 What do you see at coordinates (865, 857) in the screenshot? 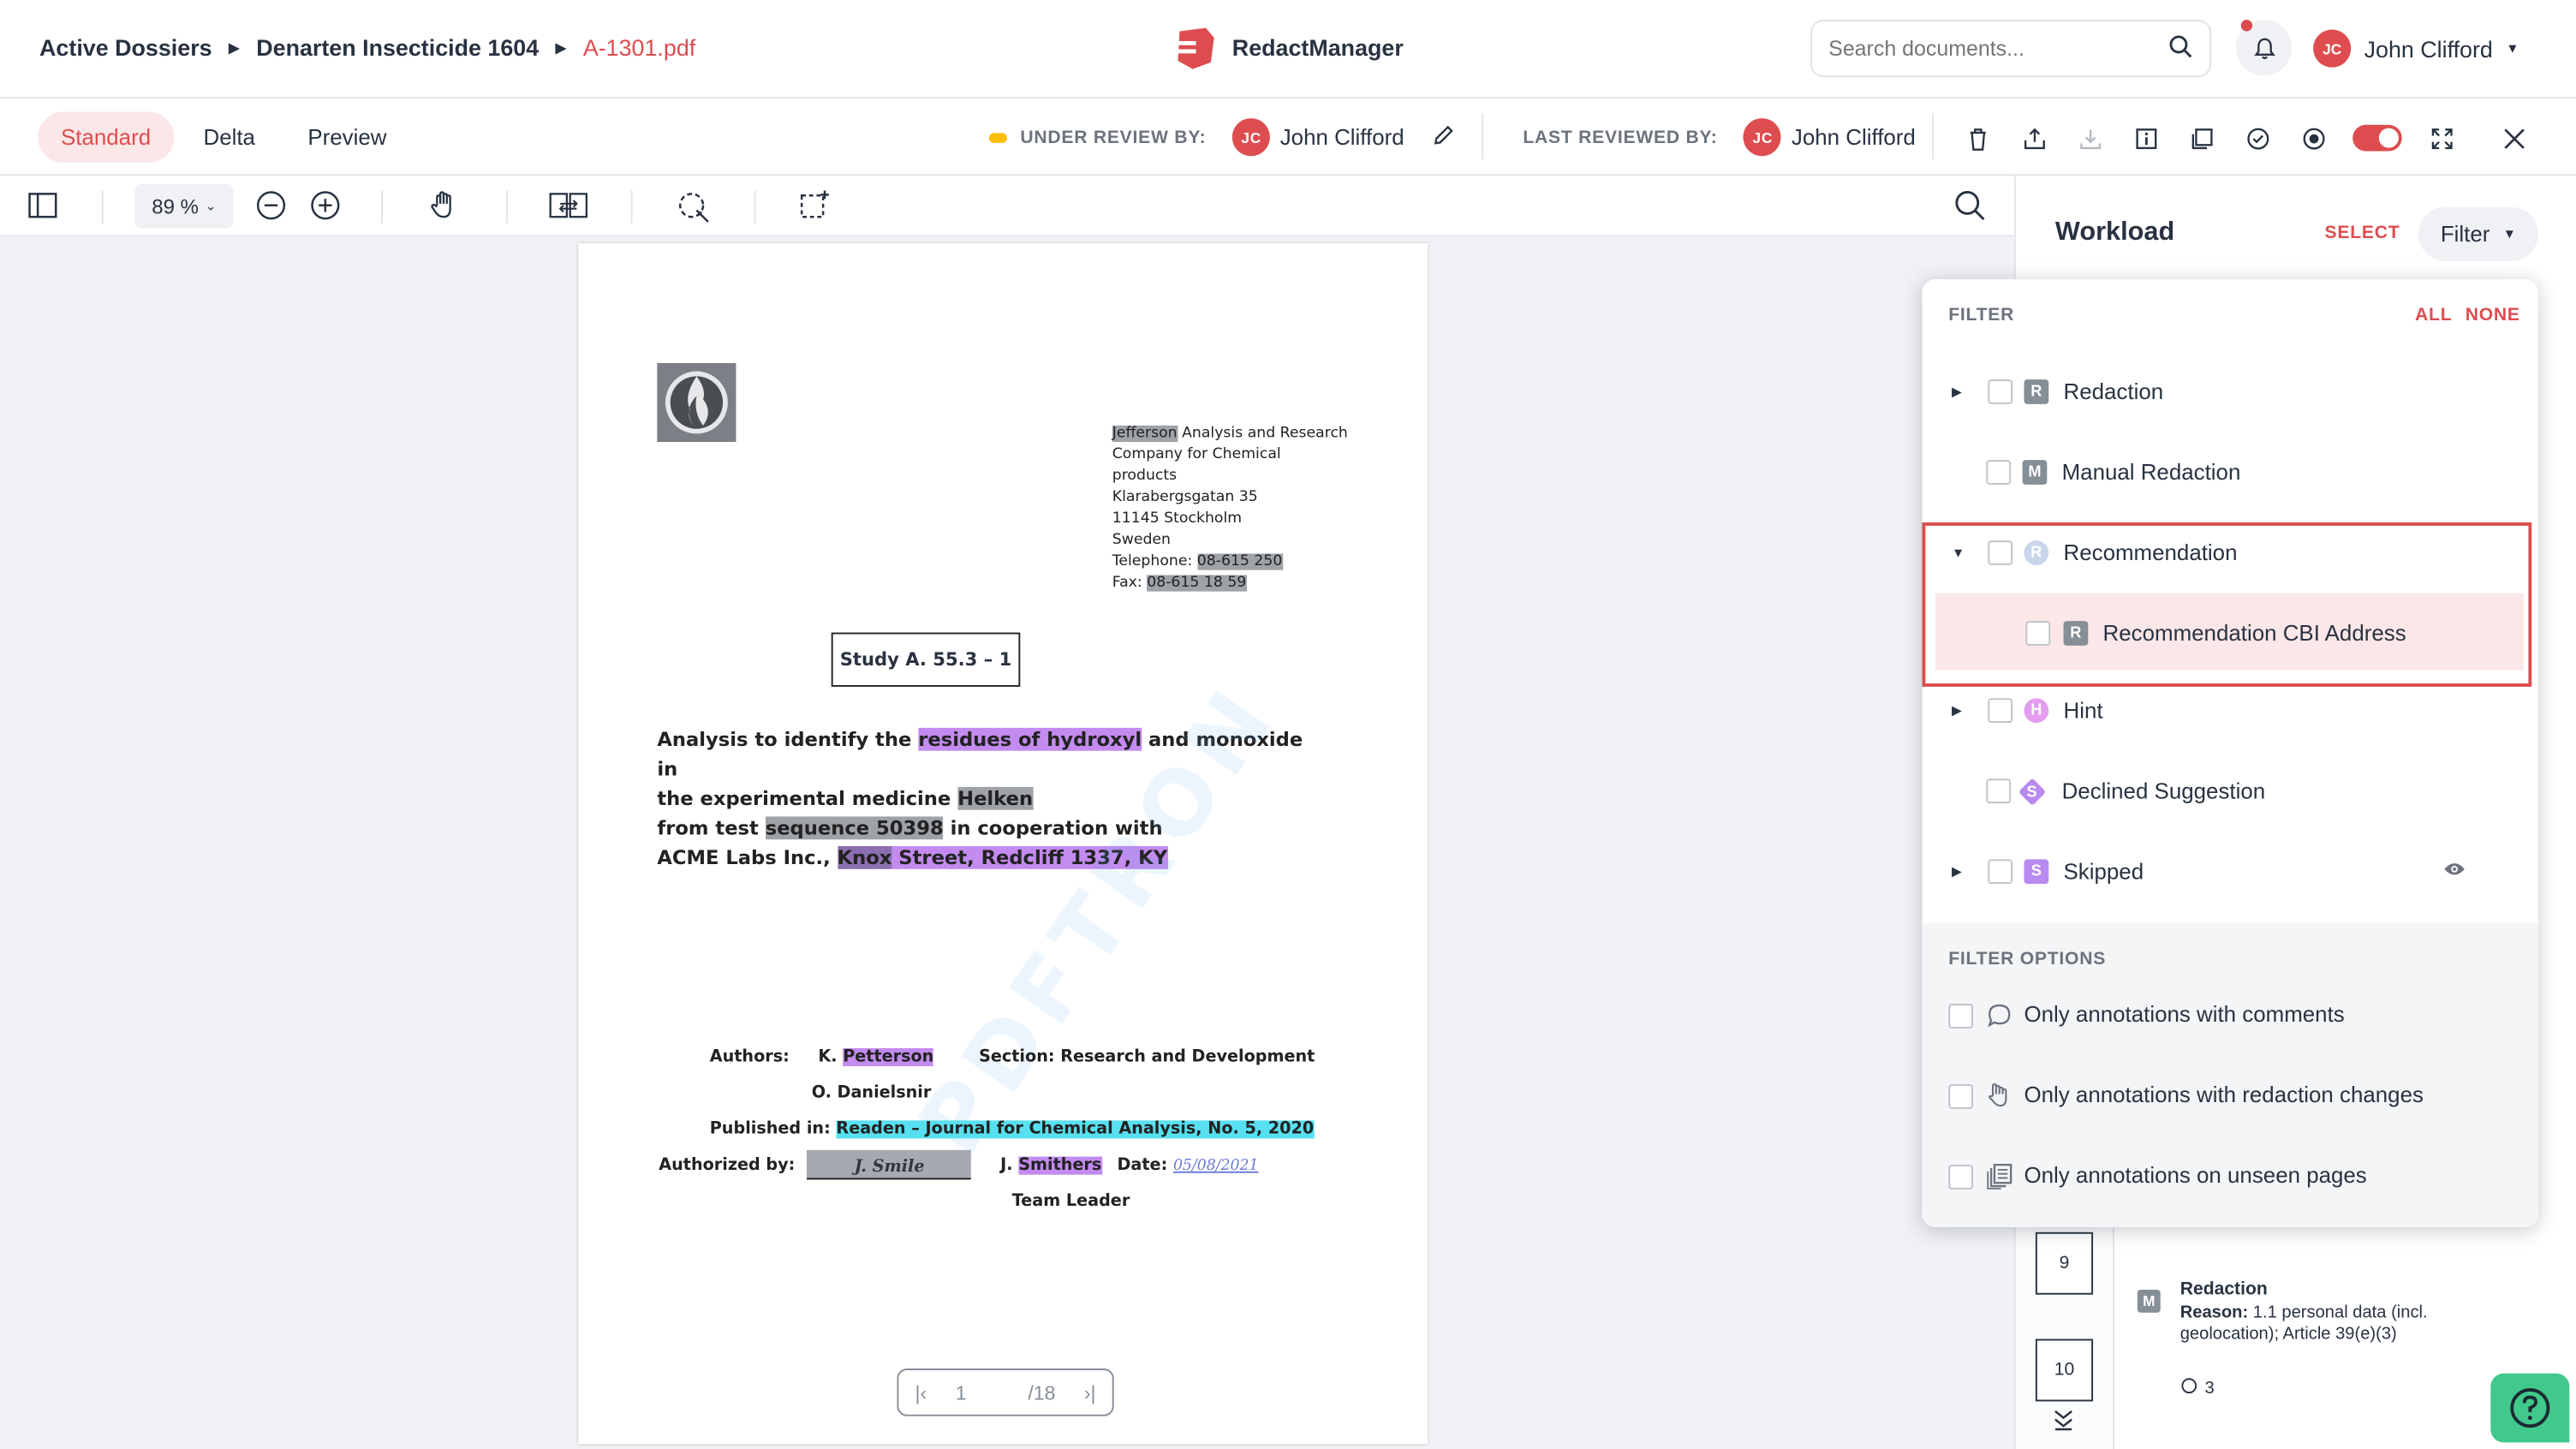
I see `redaction-highlight: Knox` at bounding box center [865, 857].